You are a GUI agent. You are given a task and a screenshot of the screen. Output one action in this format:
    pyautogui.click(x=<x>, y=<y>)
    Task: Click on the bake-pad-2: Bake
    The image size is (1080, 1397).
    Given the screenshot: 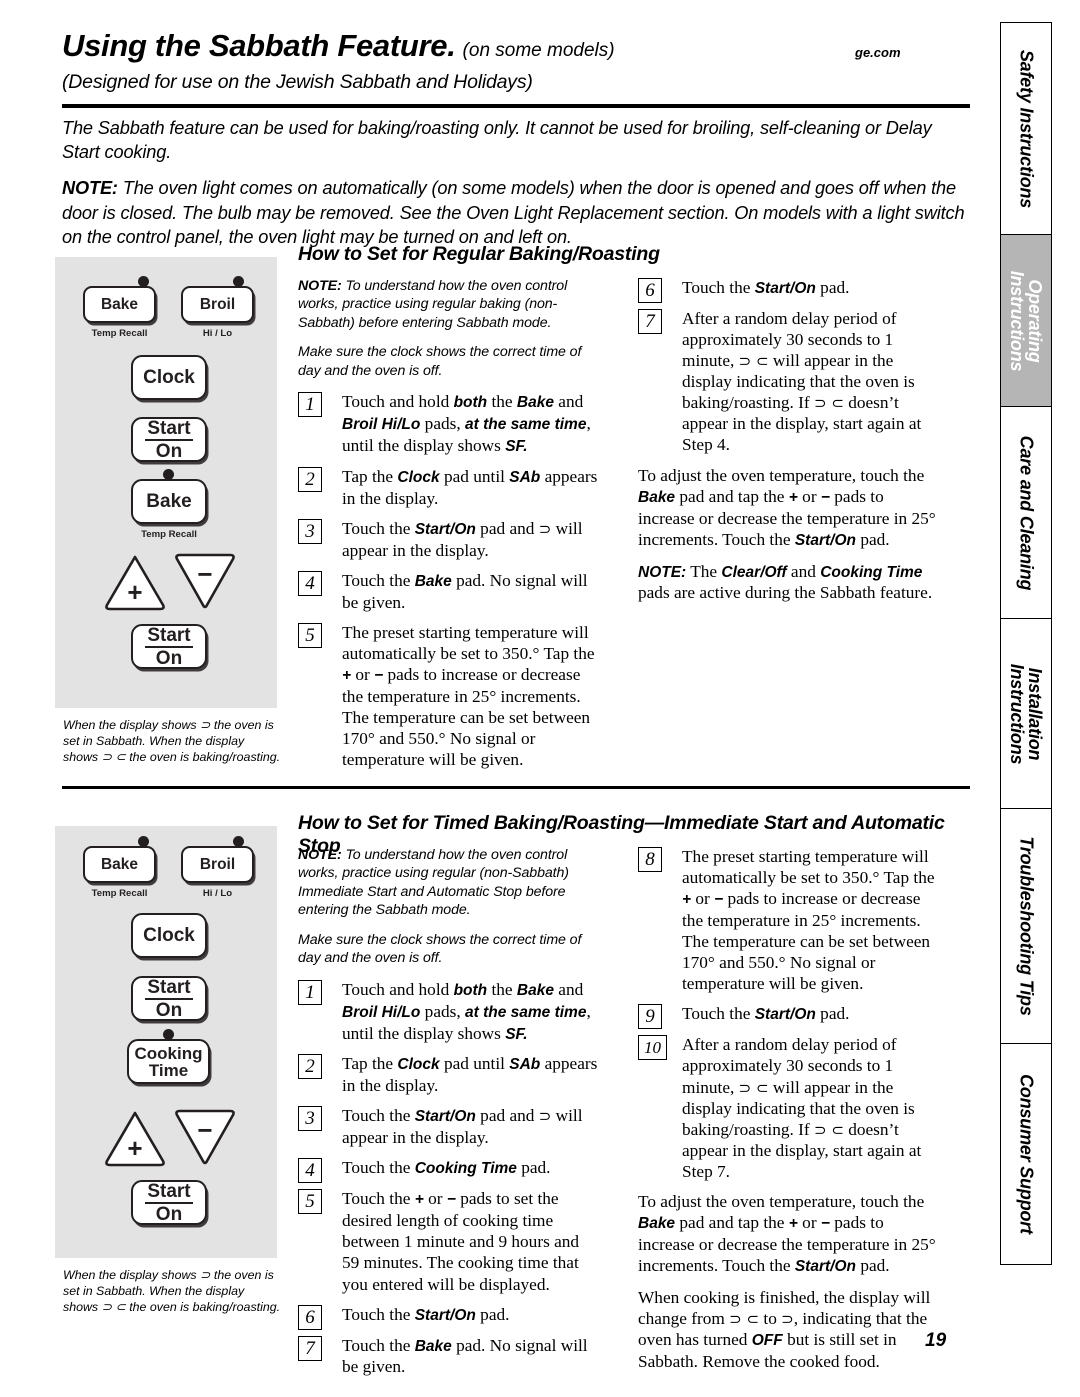 What is the action you would take?
    pyautogui.click(x=119, y=864)
    